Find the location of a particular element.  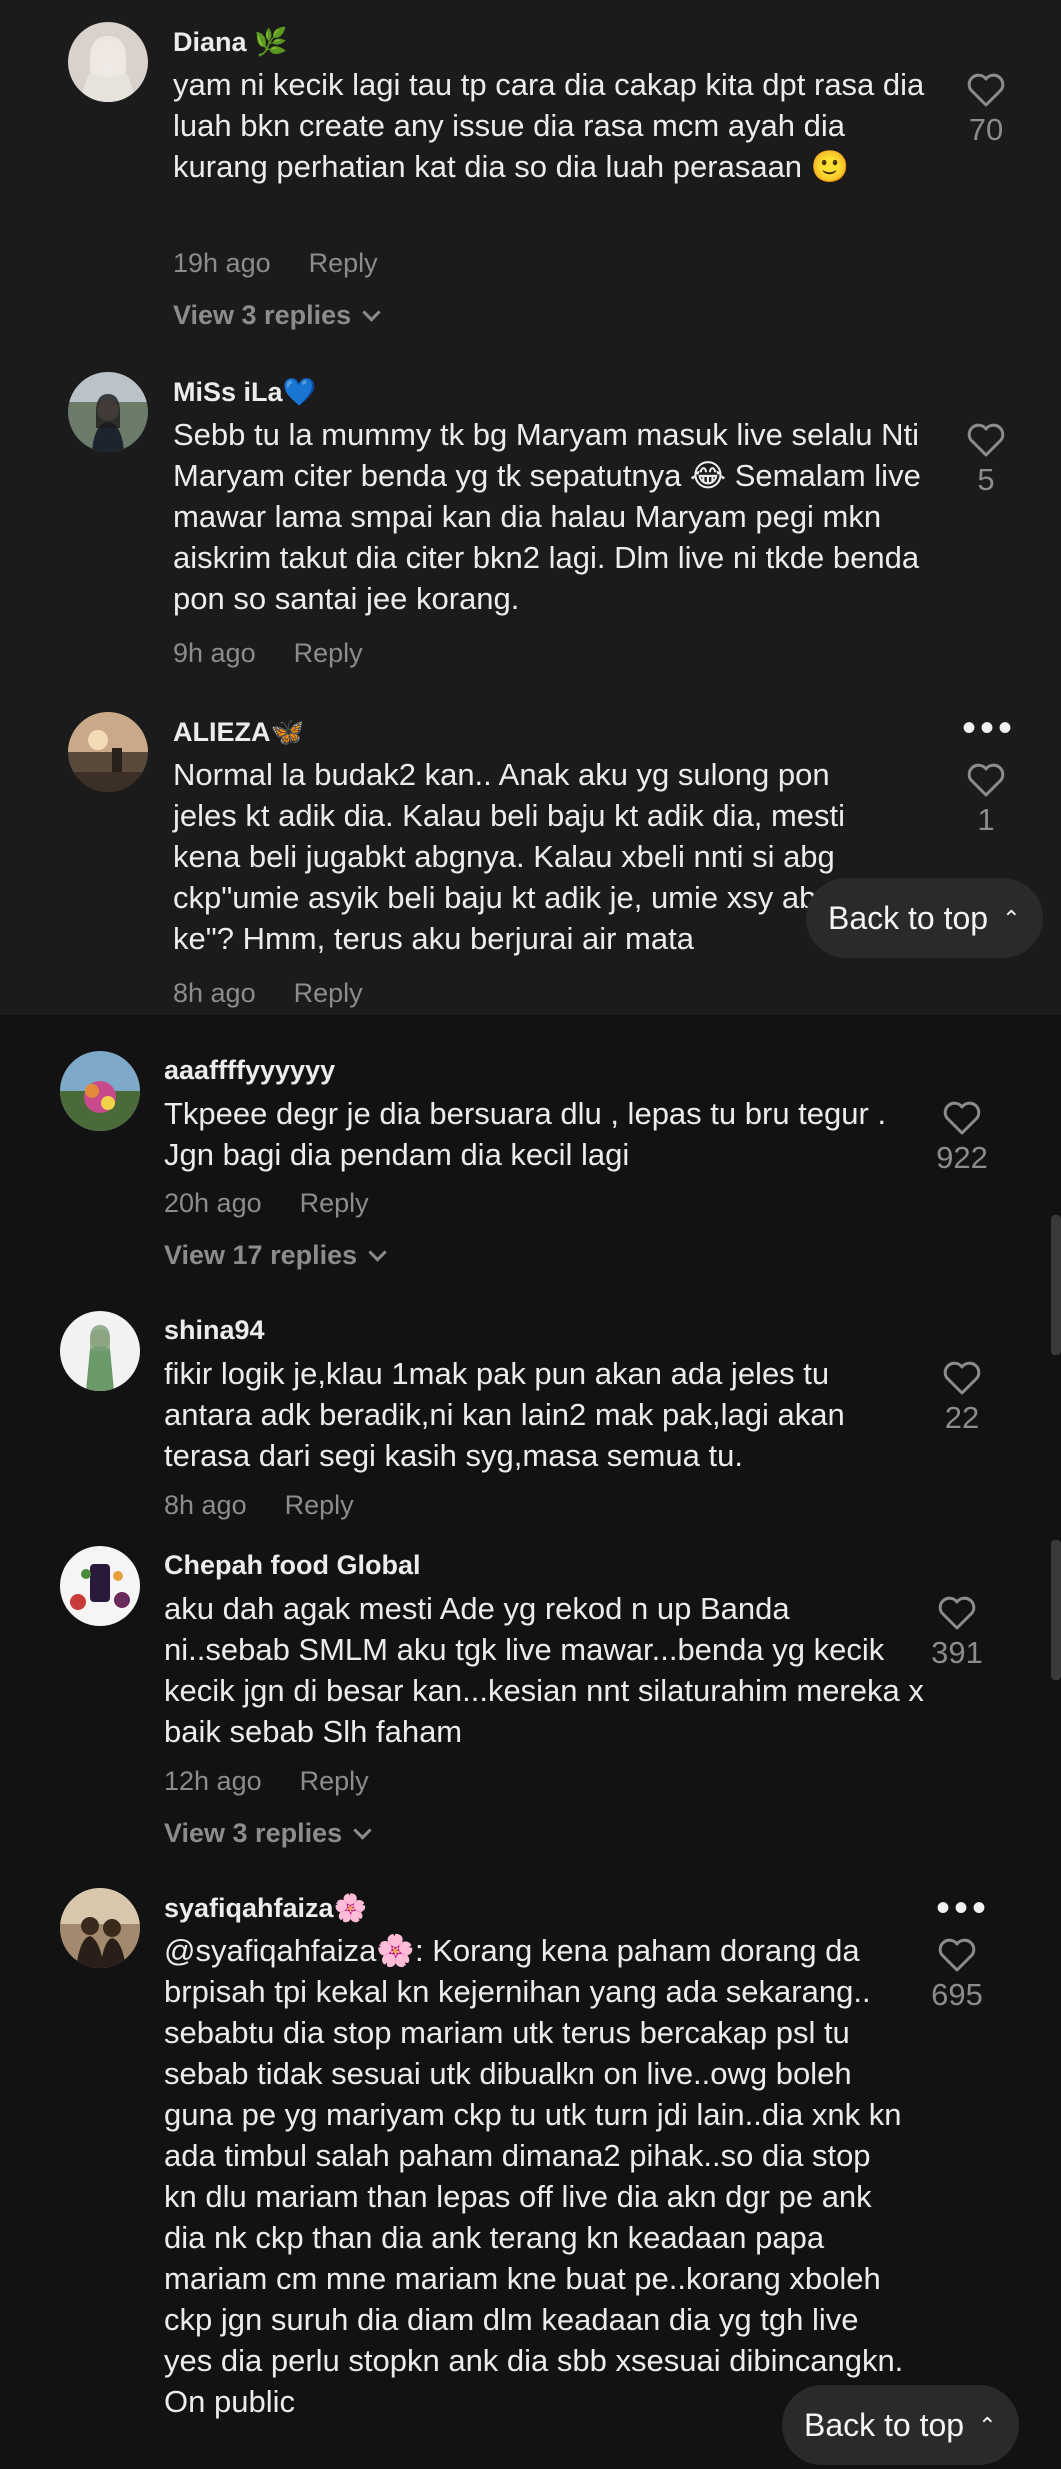

like-count: 70 is located at coordinates (986, 129).